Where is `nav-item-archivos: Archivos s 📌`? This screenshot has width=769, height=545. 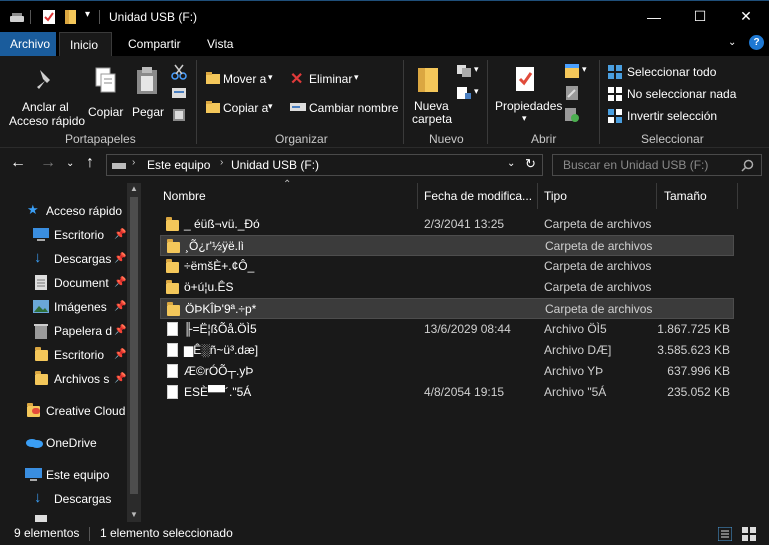
nav-item-archivos: Archivos s 📌 is located at coordinates (70, 379).